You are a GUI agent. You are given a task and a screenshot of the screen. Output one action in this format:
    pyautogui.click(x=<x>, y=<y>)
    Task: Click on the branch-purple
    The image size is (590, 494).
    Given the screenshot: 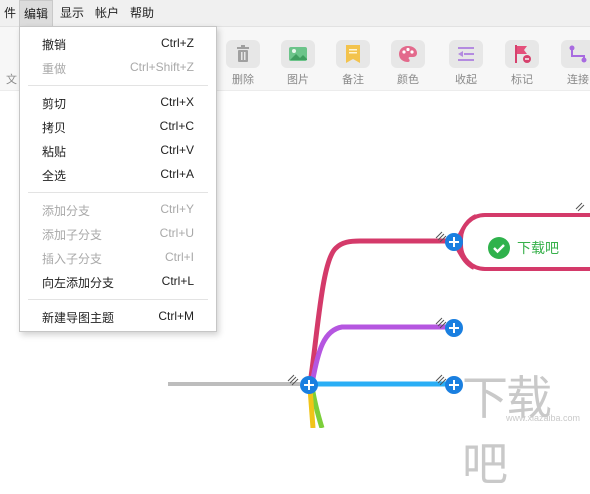 What is the action you would take?
    pyautogui.click(x=380, y=354)
    